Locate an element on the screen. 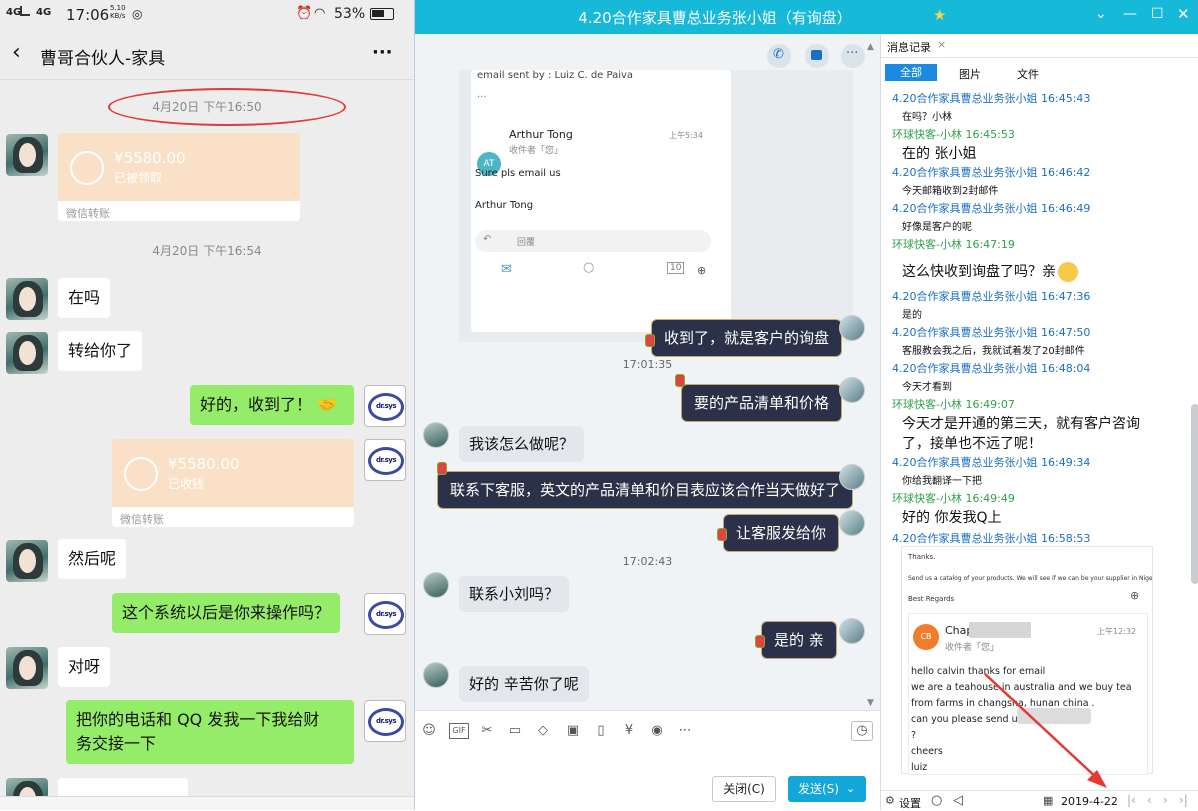 This screenshot has width=1198, height=811. message-bubble: 我该怎么做呢？ is located at coordinates (522, 444).